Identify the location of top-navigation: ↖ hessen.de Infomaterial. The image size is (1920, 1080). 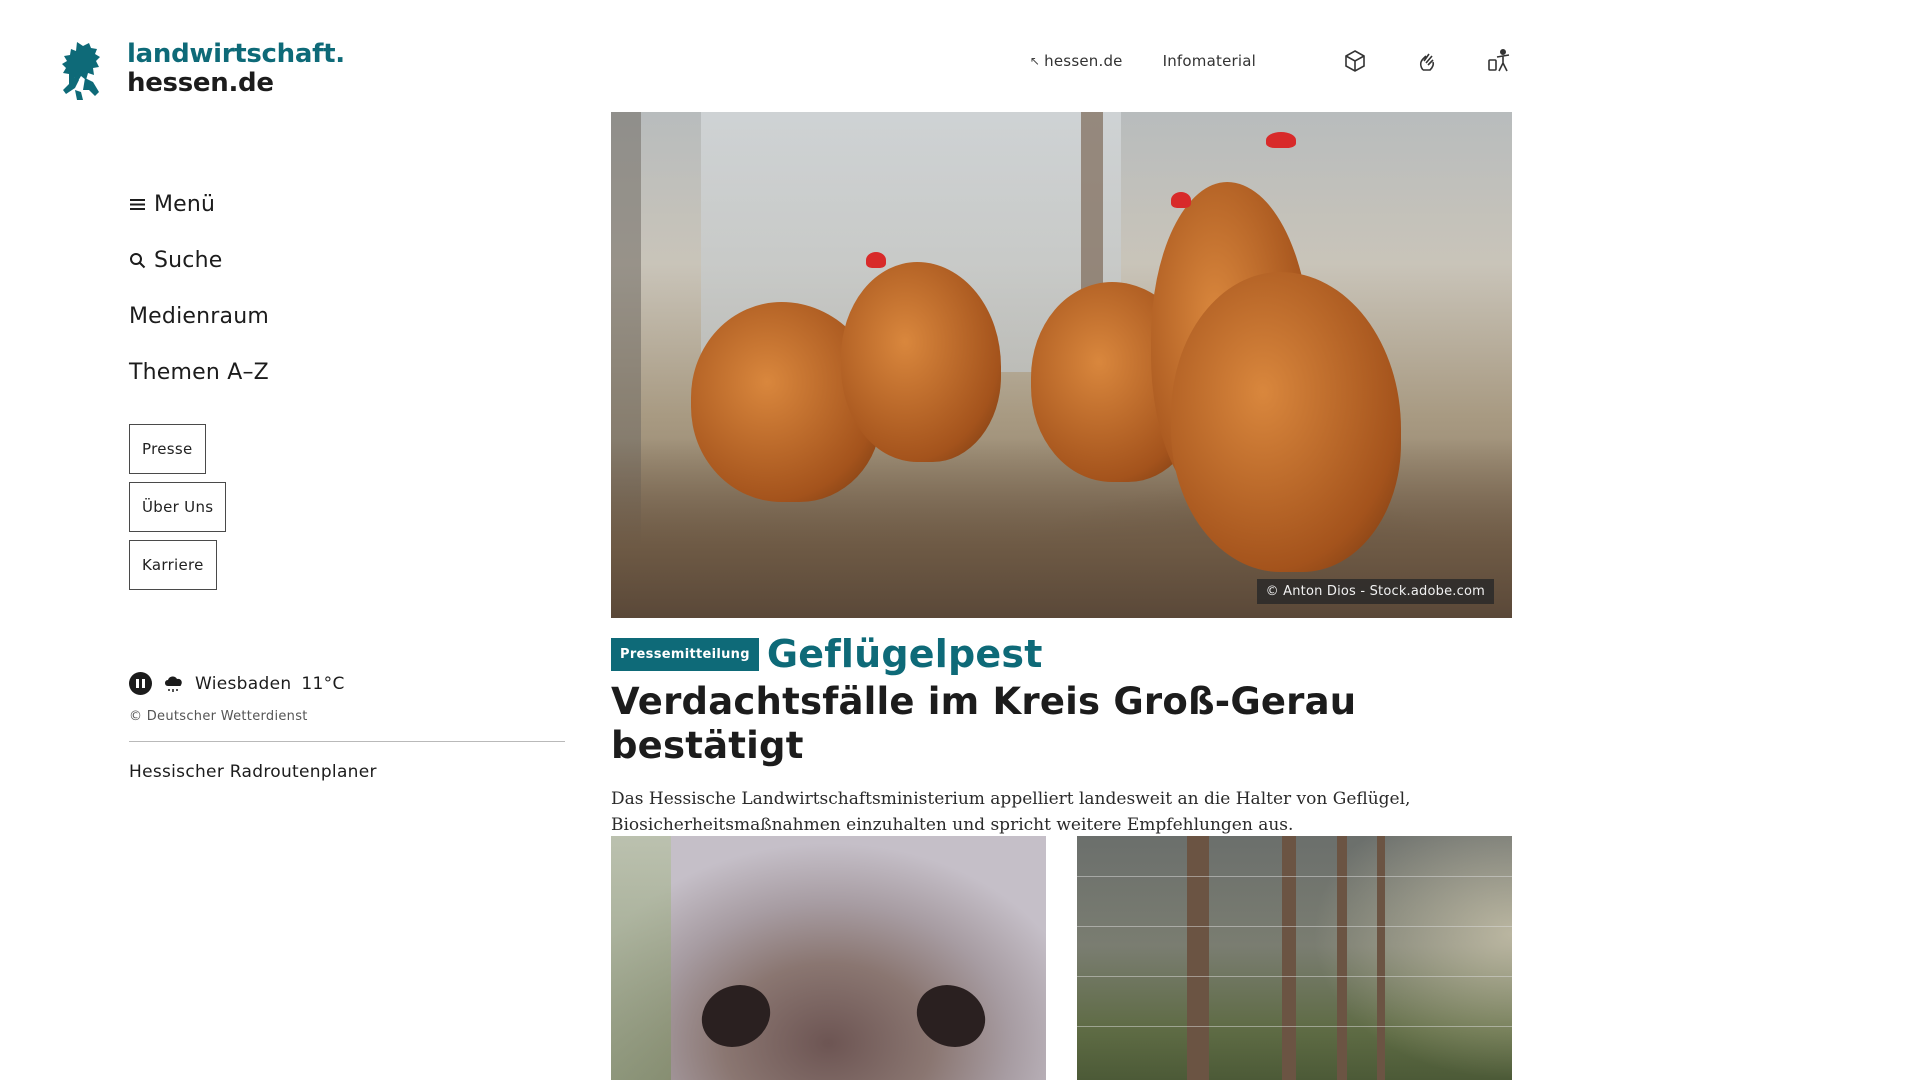
(1271, 61).